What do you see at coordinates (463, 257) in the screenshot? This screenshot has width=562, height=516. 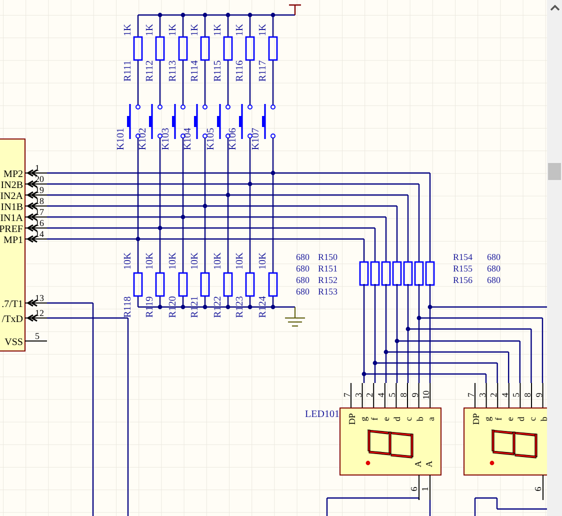 I see `resistor-designator: R154` at bounding box center [463, 257].